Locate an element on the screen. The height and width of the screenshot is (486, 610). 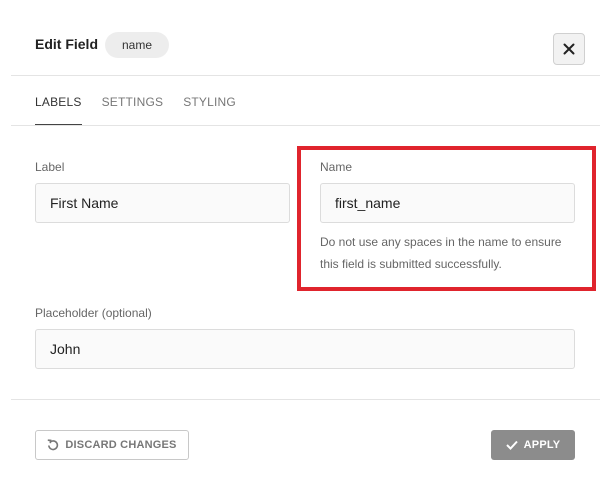
discard-changes-button: DISCARD CHANGES is located at coordinates (112, 445).